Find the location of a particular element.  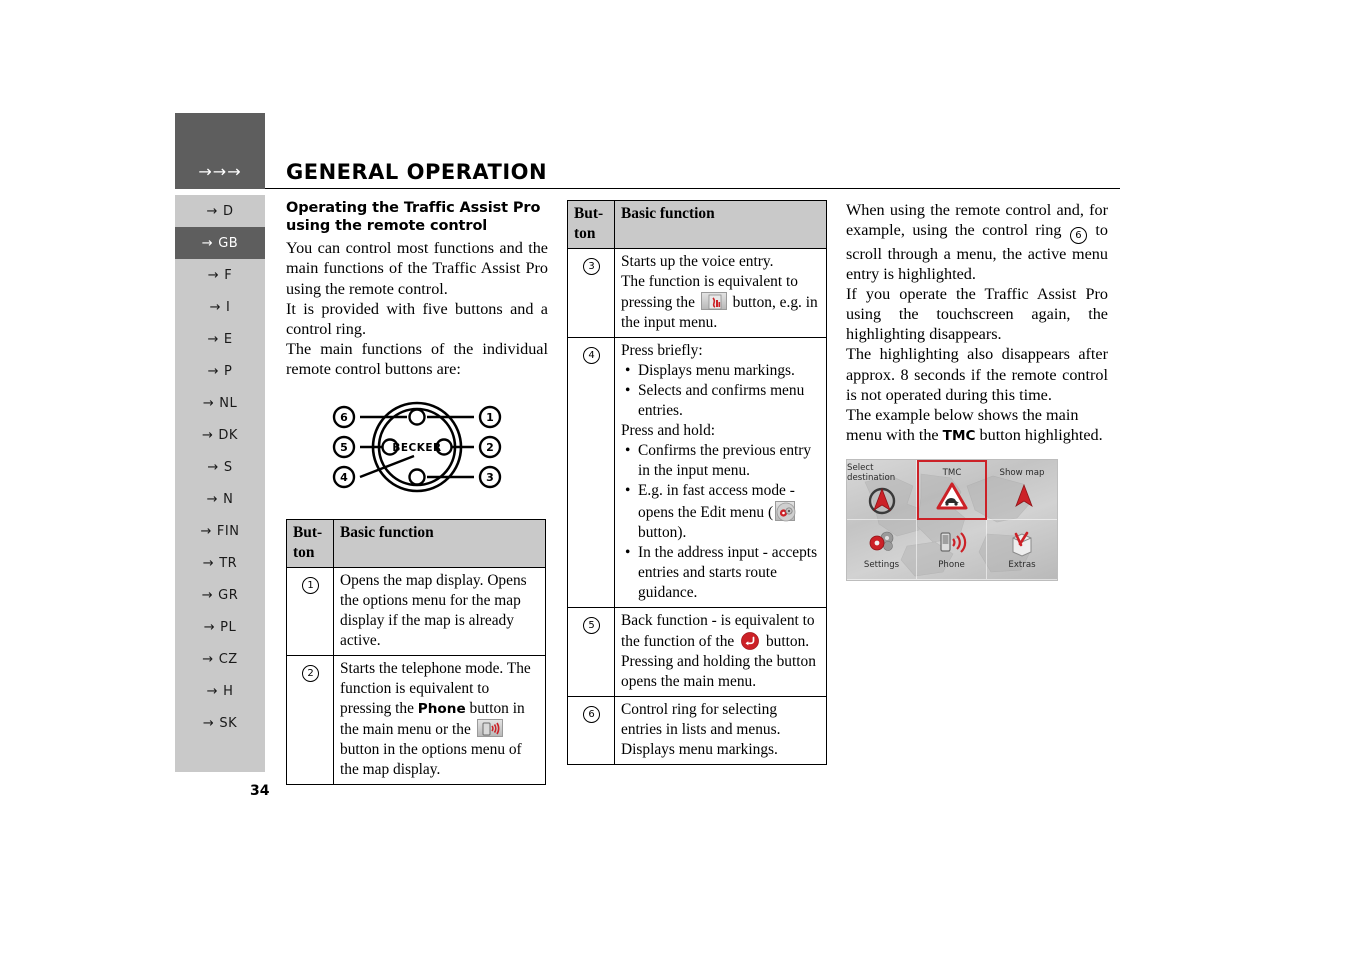

sidebar-item-label: N is located at coordinates (228, 499).